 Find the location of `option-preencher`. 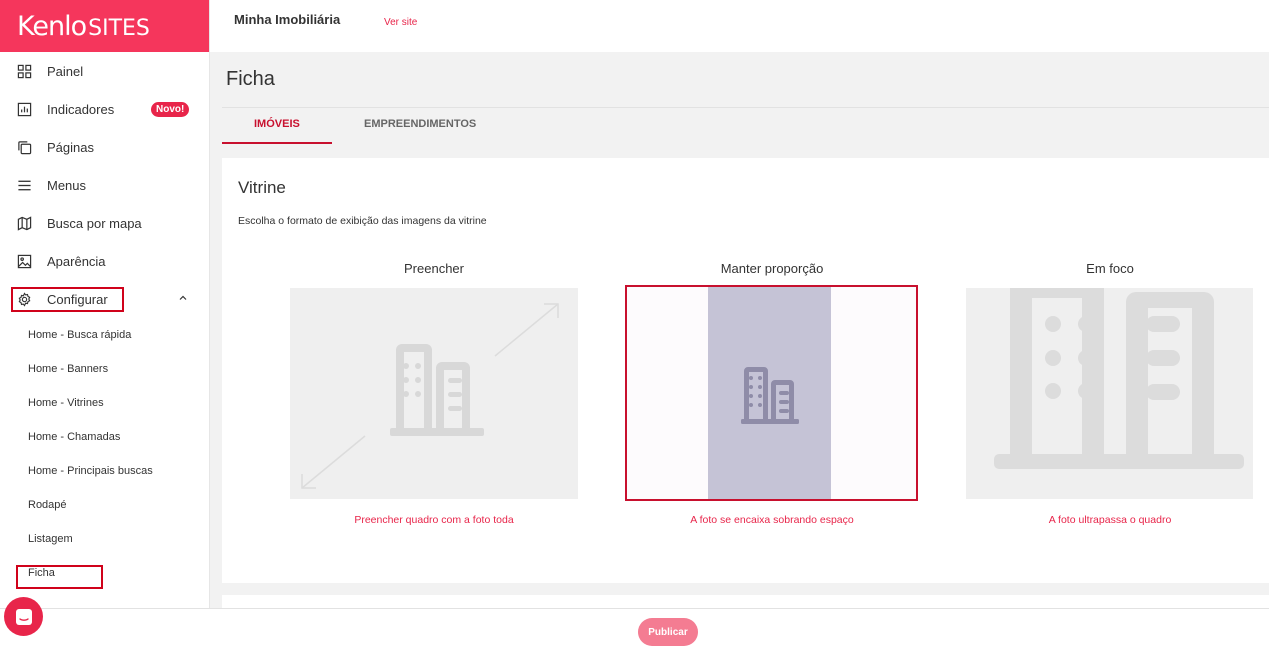

option-preencher is located at coordinates (434, 393).